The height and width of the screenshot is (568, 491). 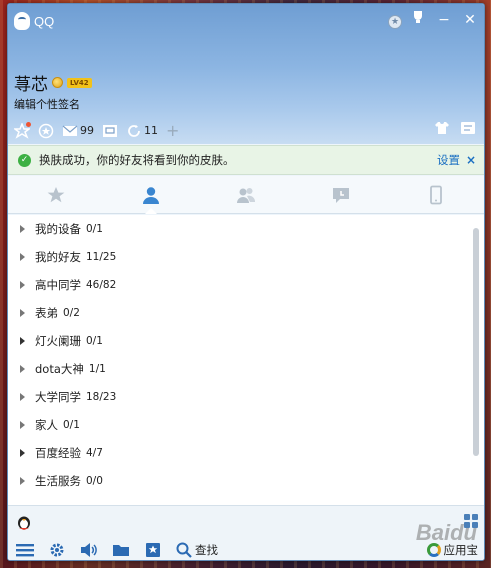 What do you see at coordinates (47, 104) in the screenshot?
I see `signature-field: 编辑个性签名` at bounding box center [47, 104].